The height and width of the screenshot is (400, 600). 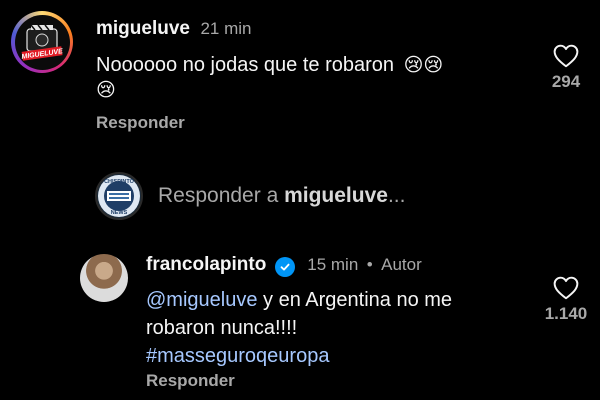 I want to click on avatar-migueluve: MIGUELUVE, so click(x=42, y=42).